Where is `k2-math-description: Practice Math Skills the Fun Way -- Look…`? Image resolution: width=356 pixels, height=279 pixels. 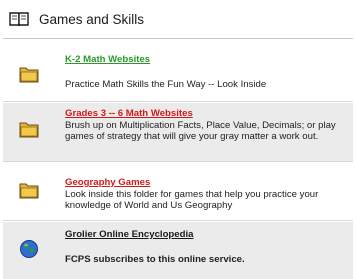
k2-math-description: Practice Math Skills the Fun Way -- Look… is located at coordinates (166, 84).